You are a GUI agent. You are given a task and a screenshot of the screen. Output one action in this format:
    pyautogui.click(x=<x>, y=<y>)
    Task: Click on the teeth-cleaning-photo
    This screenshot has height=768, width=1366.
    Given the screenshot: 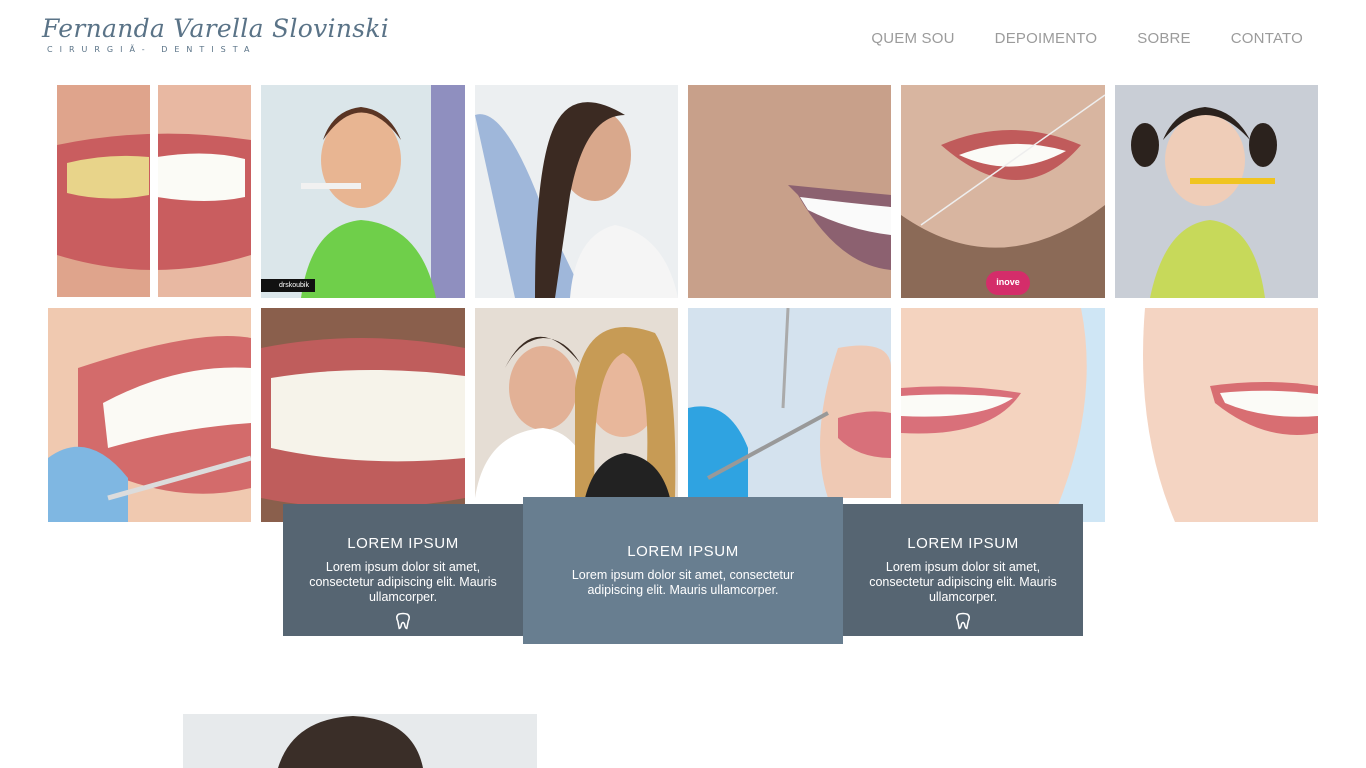 What is the action you would take?
    pyautogui.click(x=149, y=415)
    